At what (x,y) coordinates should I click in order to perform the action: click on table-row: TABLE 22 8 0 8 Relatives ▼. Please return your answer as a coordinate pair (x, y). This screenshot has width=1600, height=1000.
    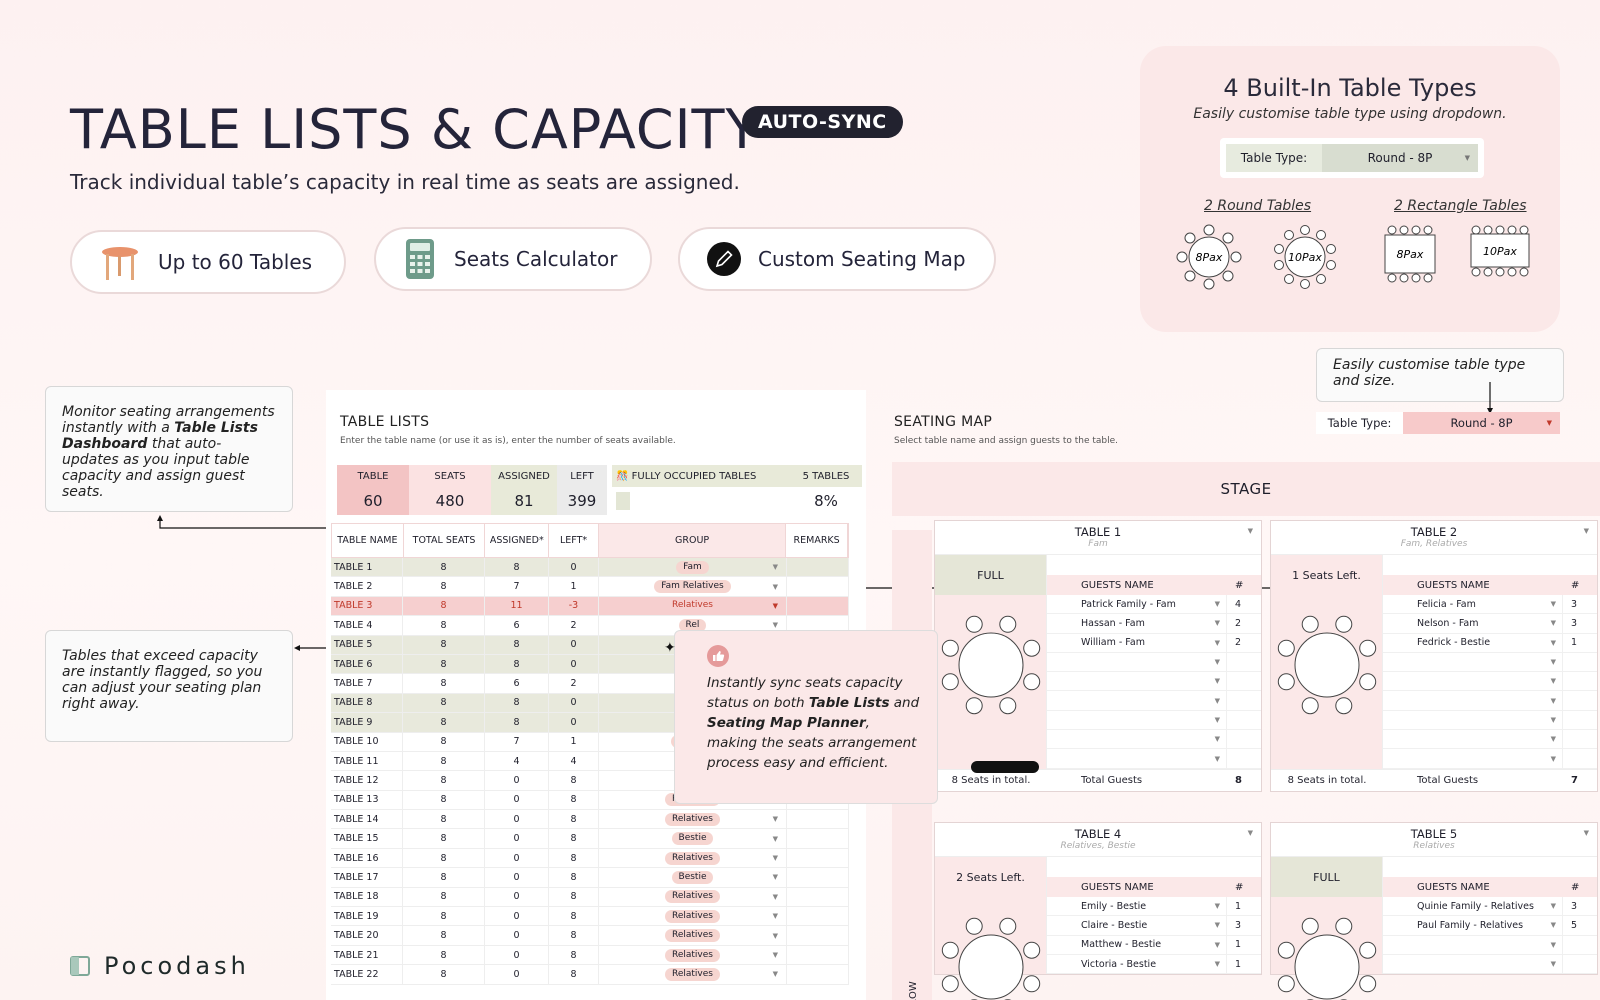
    Looking at the image, I should click on (590, 975).